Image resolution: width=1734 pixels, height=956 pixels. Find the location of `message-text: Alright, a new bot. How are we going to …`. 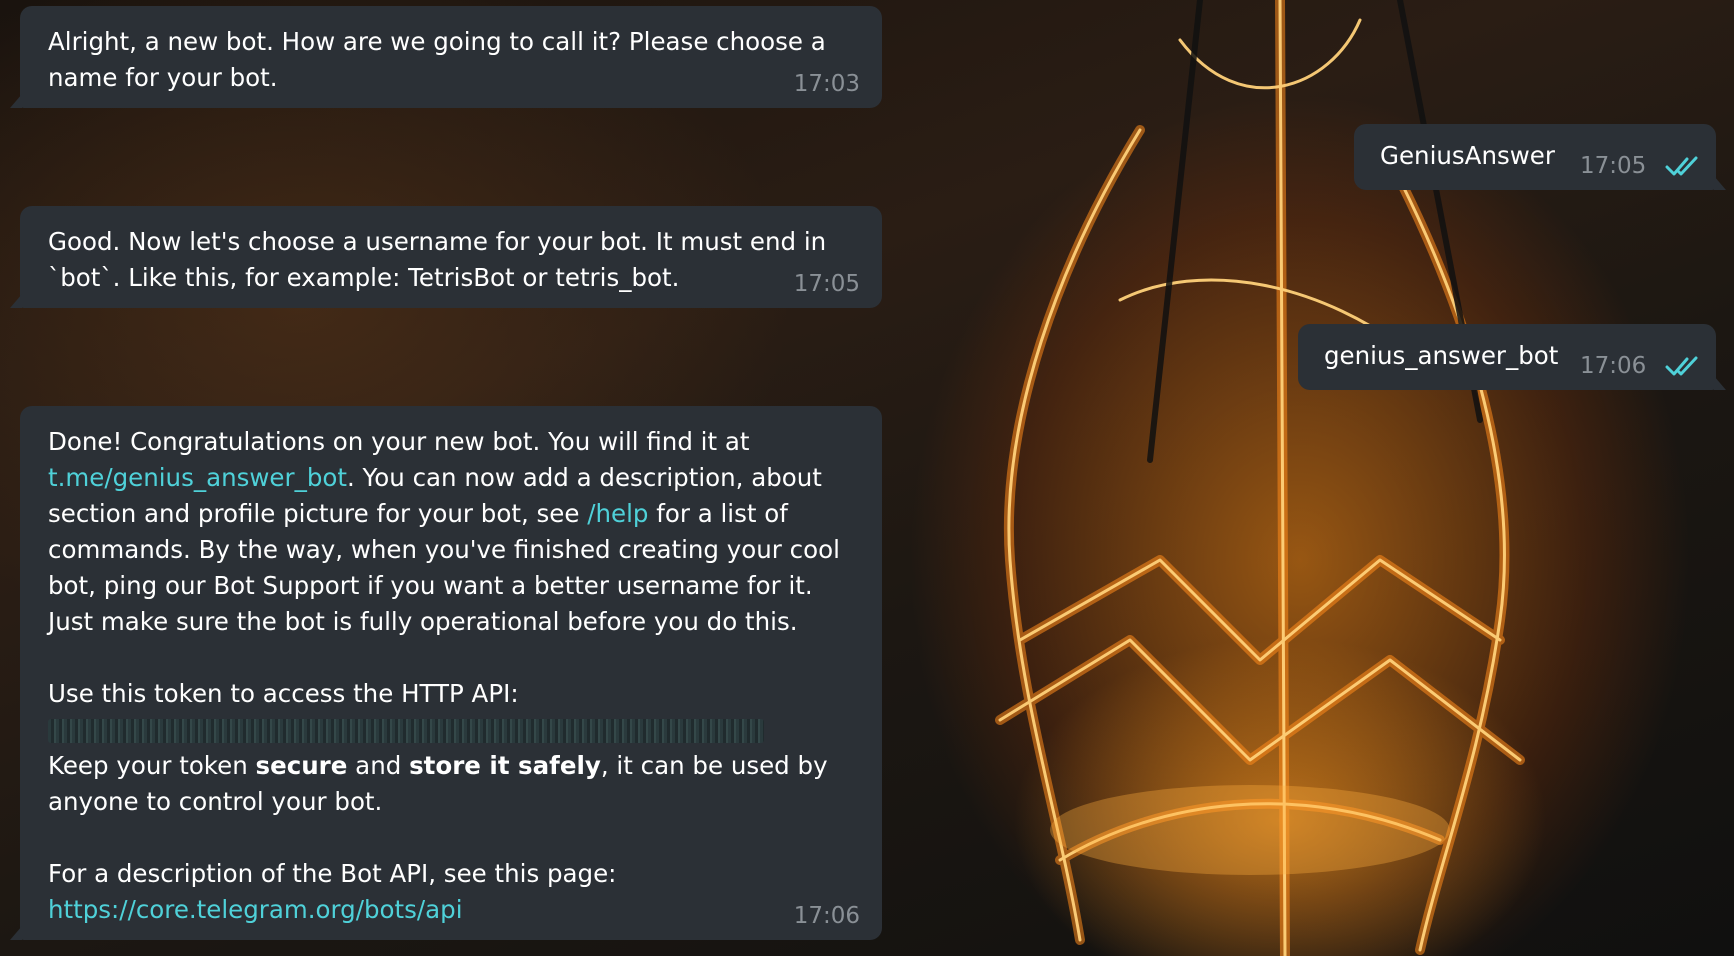

message-text: Alright, a new bot. How are we going to … is located at coordinates (437, 59).